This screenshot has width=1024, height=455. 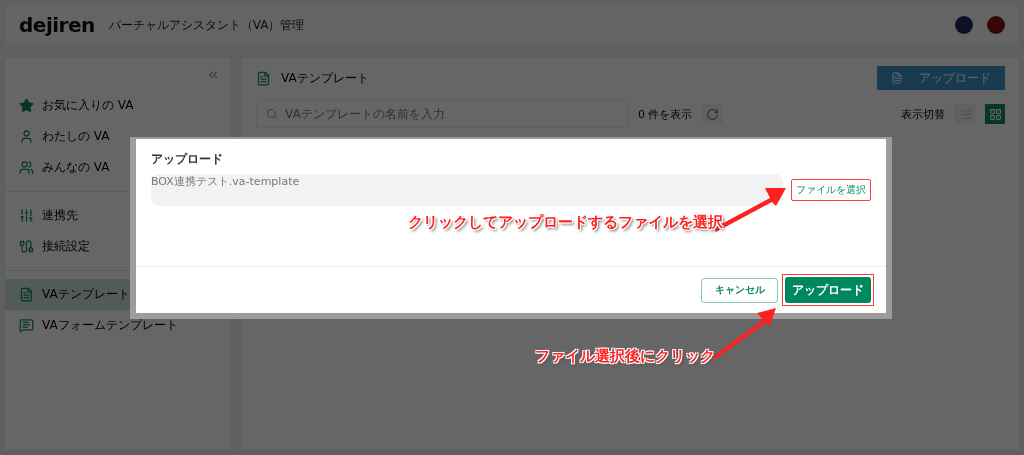 I want to click on form-icon, so click(x=26, y=325).